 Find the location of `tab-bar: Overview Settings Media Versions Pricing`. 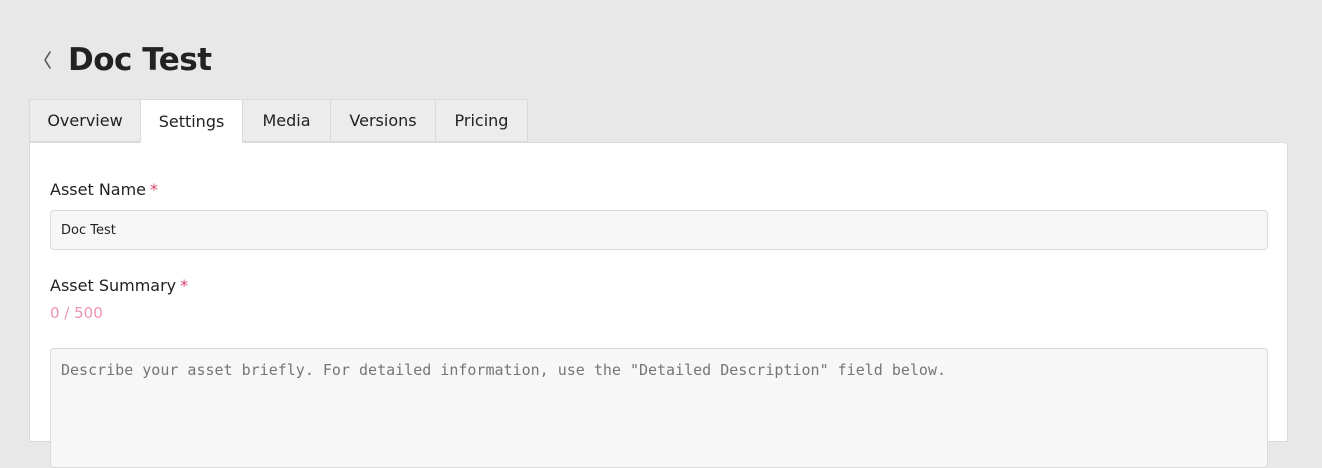

tab-bar: Overview Settings Media Versions Pricing is located at coordinates (278, 121).